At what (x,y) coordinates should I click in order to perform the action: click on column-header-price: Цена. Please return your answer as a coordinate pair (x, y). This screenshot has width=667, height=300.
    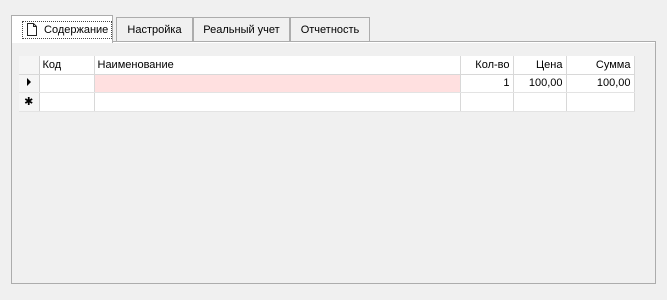
    Looking at the image, I should click on (540, 65).